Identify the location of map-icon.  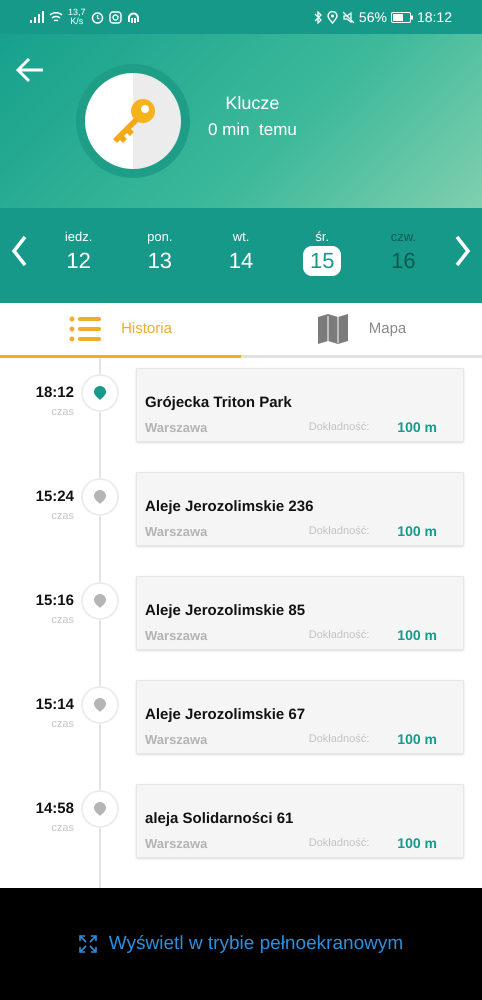
(332, 328).